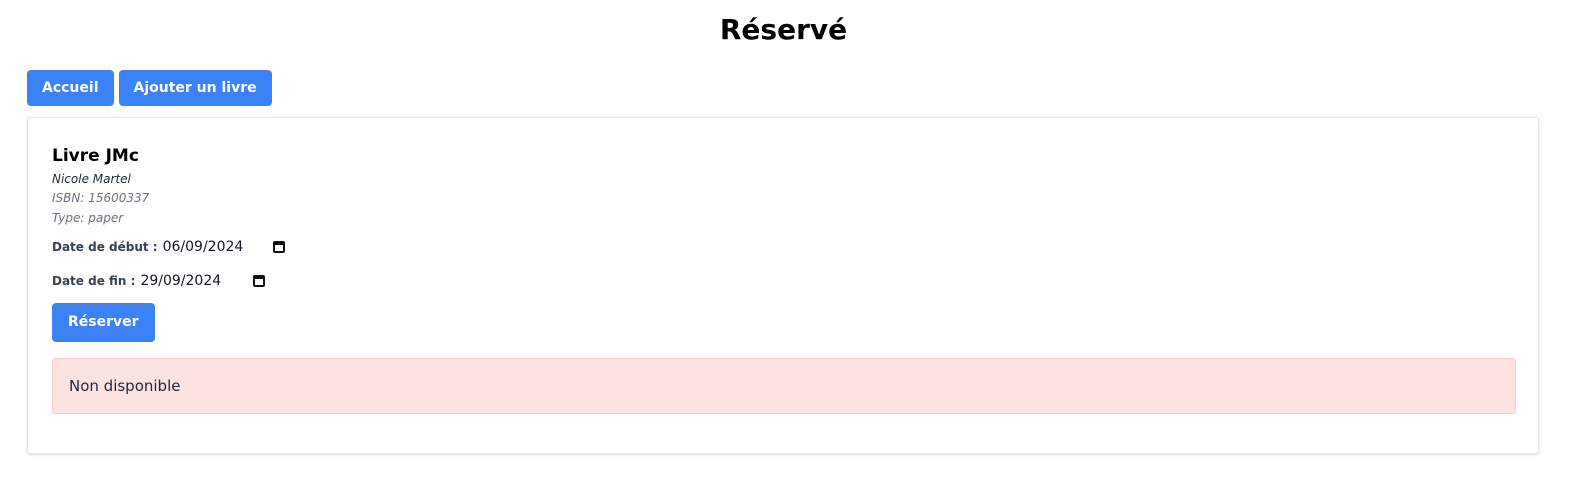 The width and height of the screenshot is (1591, 494). Describe the element at coordinates (103, 322) in the screenshot. I see `reserve-button: Réserver` at that location.